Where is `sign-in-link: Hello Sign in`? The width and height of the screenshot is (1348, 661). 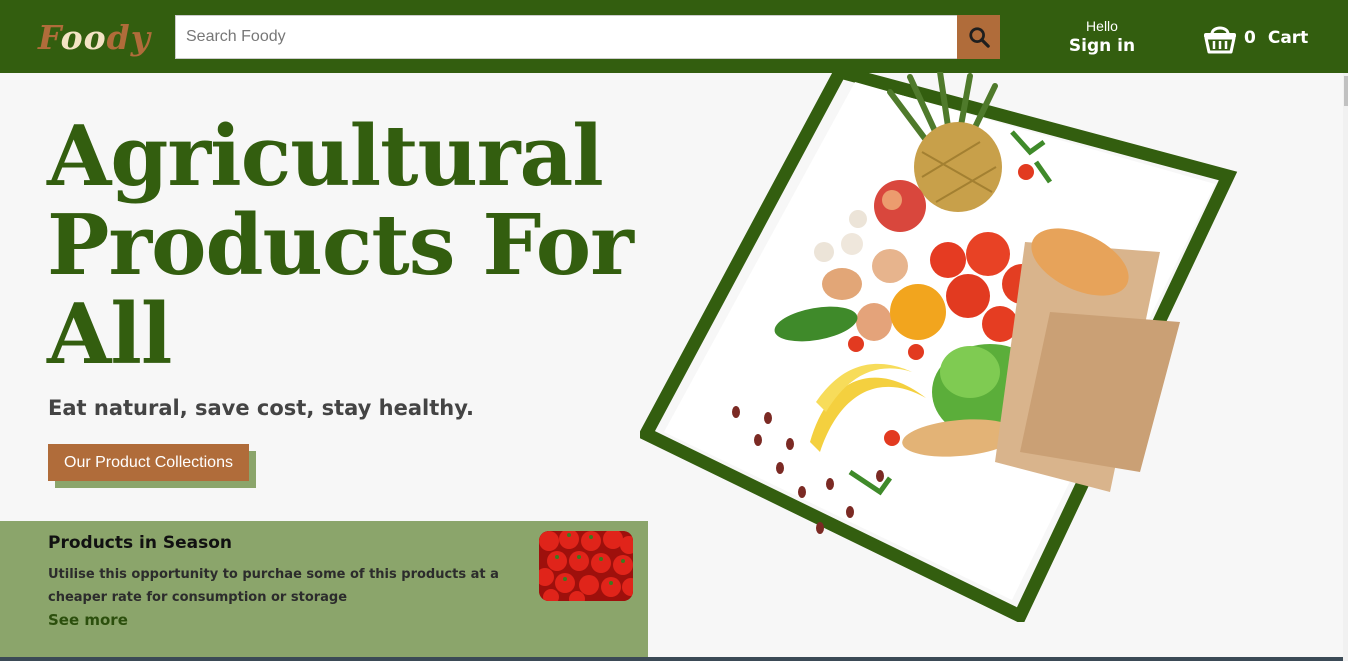
sign-in-link: Hello Sign in is located at coordinates (1102, 37).